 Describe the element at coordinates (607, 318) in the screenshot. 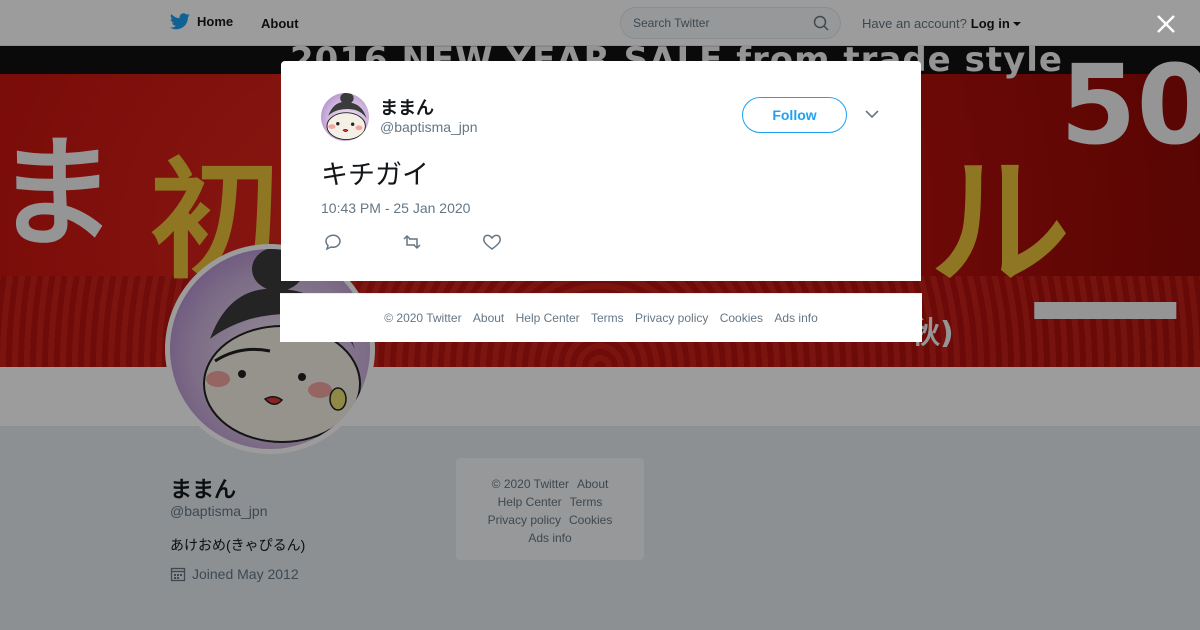

I see `footer-link-terms: Terms` at that location.